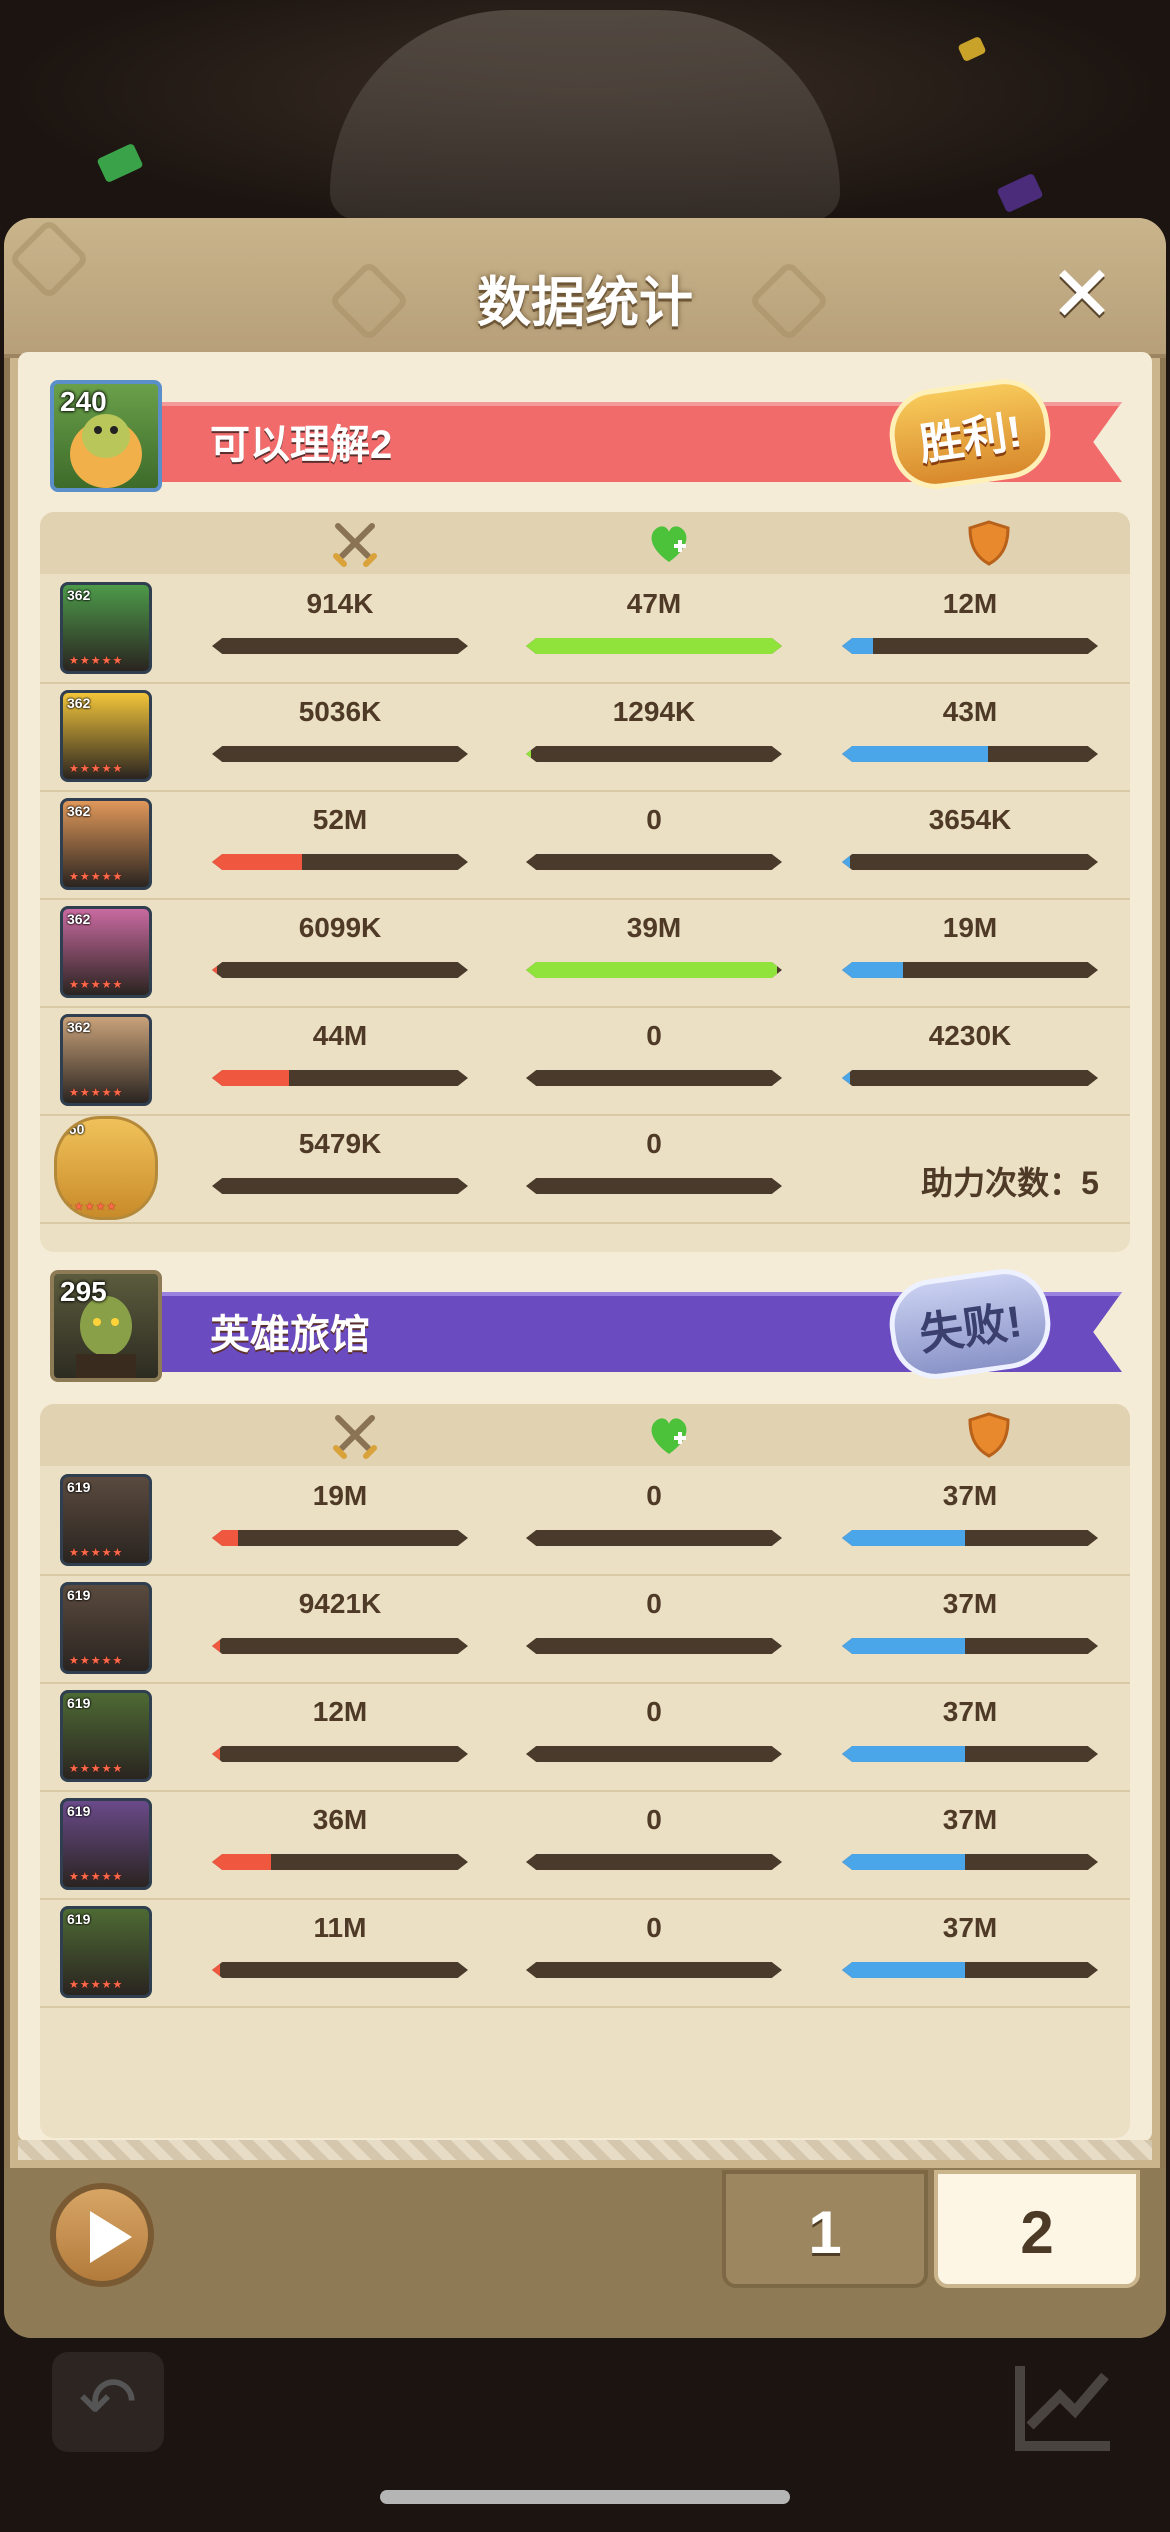 This screenshot has width=1170, height=2532. I want to click on hero-row: 619 ★★★★★ 12M 0 37M, so click(585, 1737).